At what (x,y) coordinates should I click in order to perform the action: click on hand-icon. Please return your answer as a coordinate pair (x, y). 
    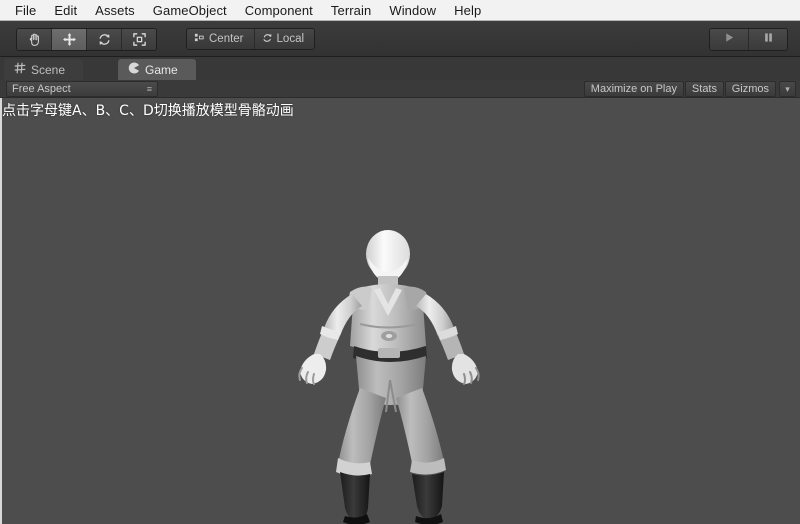
    Looking at the image, I should click on (34, 39).